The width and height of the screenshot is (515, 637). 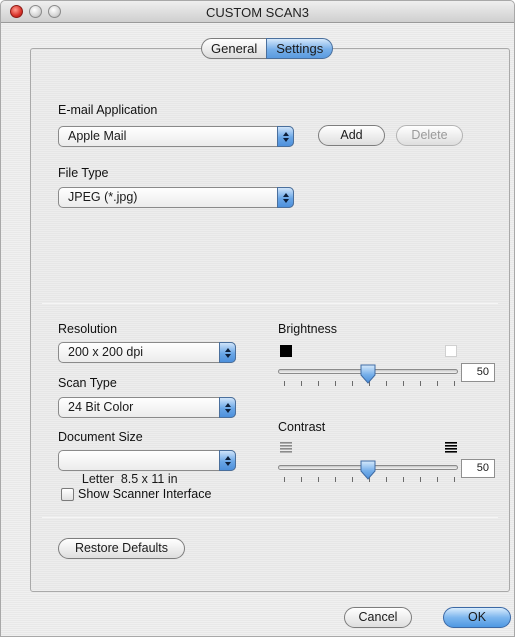 What do you see at coordinates (88, 329) in the screenshot?
I see `resolution-label: Resolution` at bounding box center [88, 329].